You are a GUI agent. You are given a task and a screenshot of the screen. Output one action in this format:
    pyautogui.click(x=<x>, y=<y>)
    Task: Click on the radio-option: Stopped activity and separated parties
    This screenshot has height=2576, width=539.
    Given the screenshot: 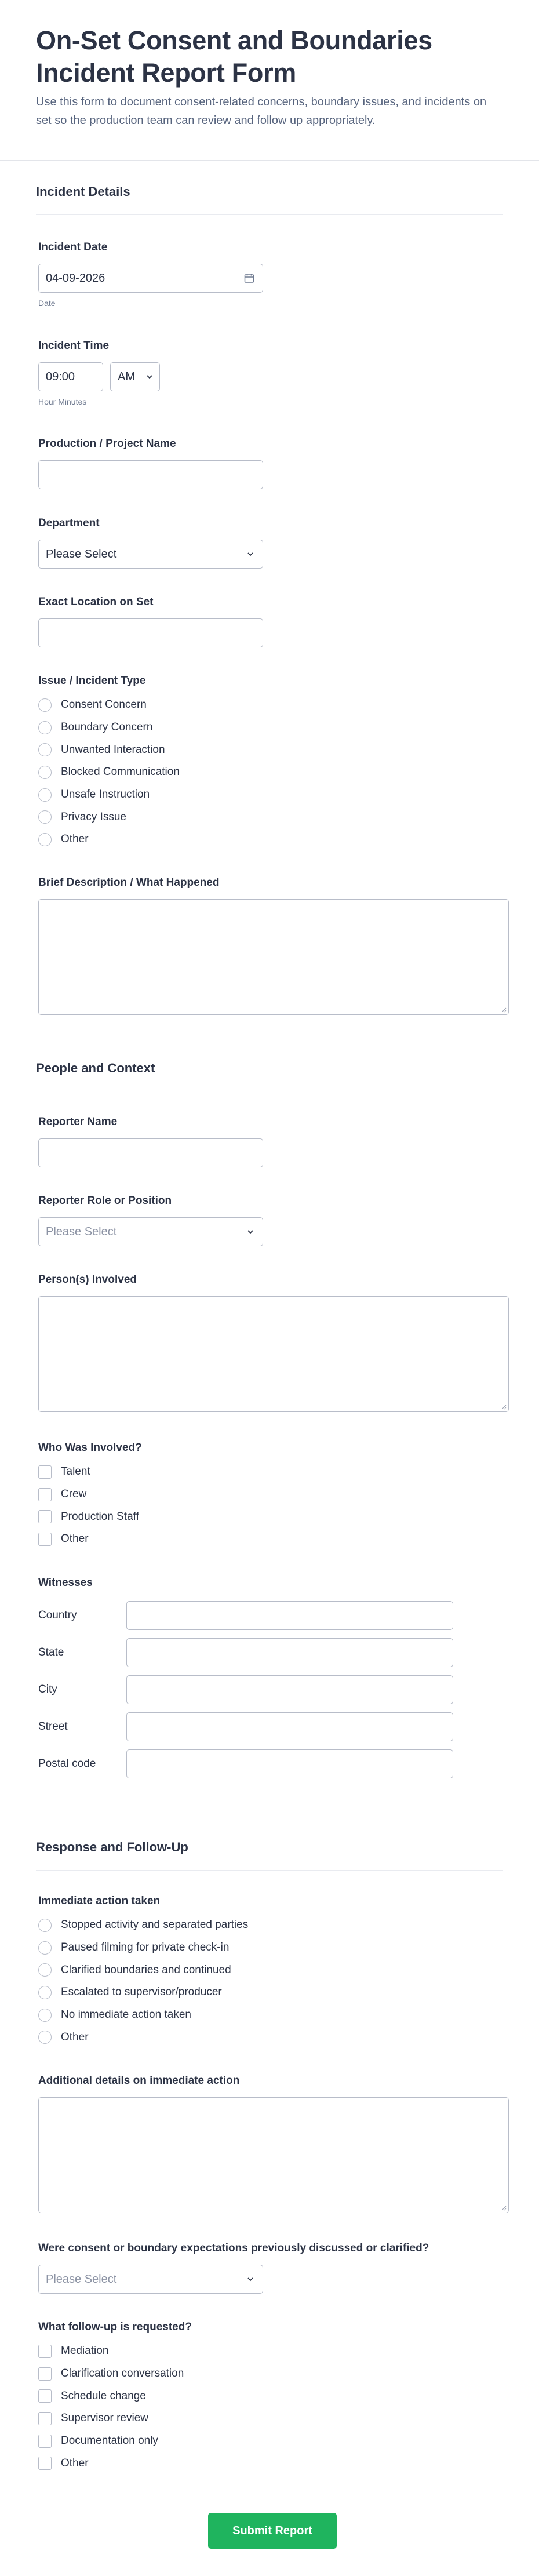 What is the action you would take?
    pyautogui.click(x=269, y=1925)
    